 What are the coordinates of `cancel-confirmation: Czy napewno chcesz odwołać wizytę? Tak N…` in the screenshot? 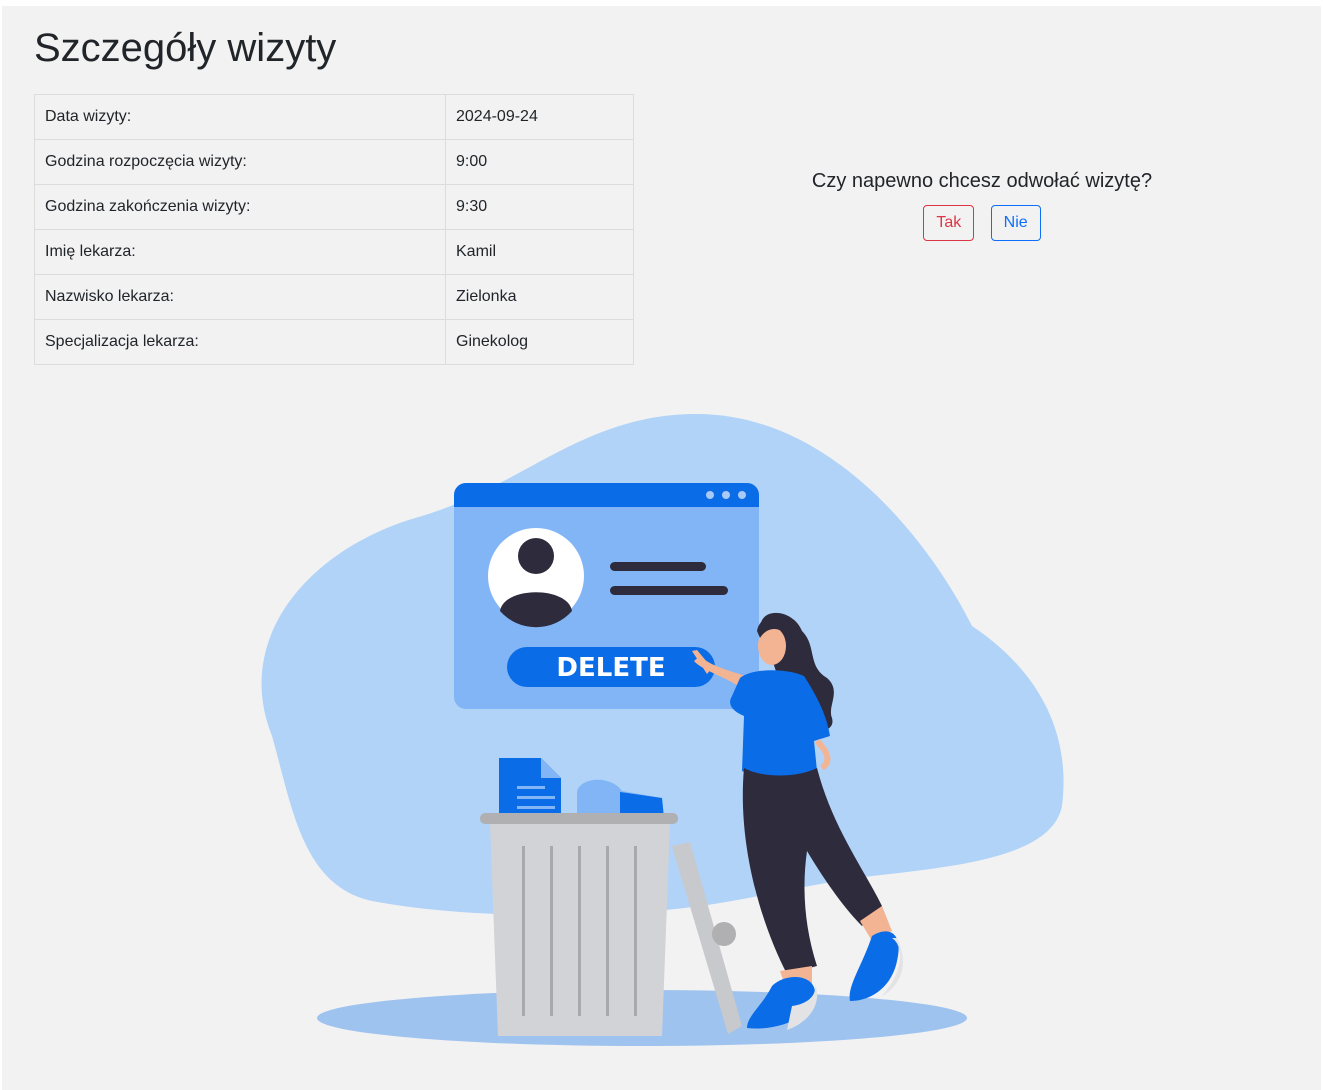 It's located at (982, 205).